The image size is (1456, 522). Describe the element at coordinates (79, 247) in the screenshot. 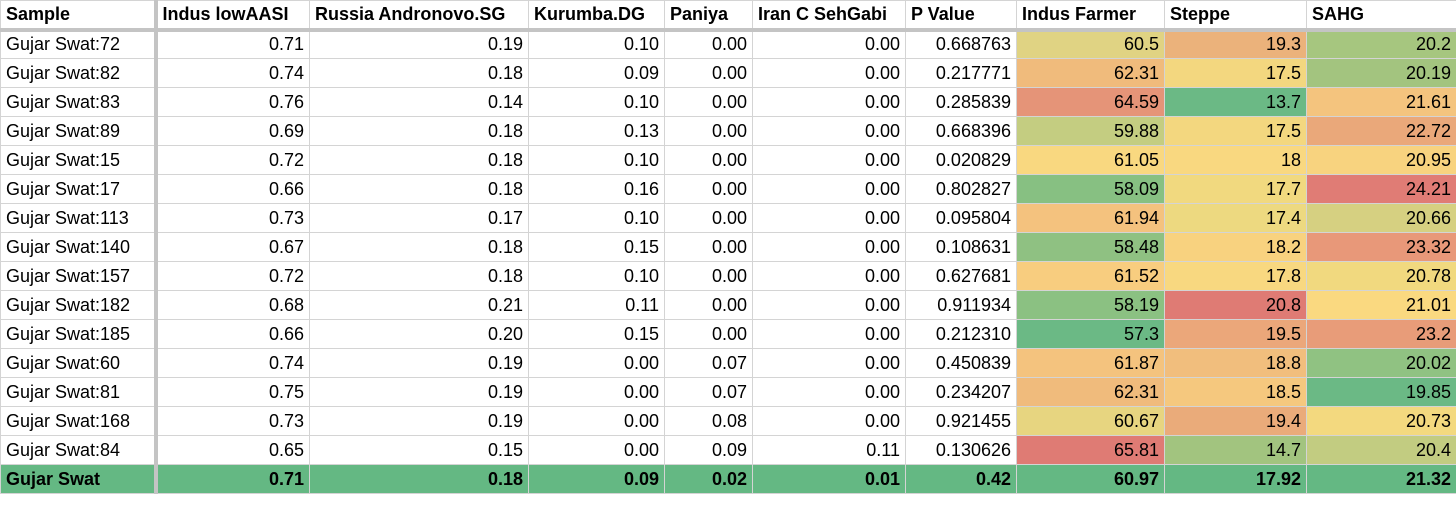

I see `sample-cell: Gujar Swat:140` at that location.